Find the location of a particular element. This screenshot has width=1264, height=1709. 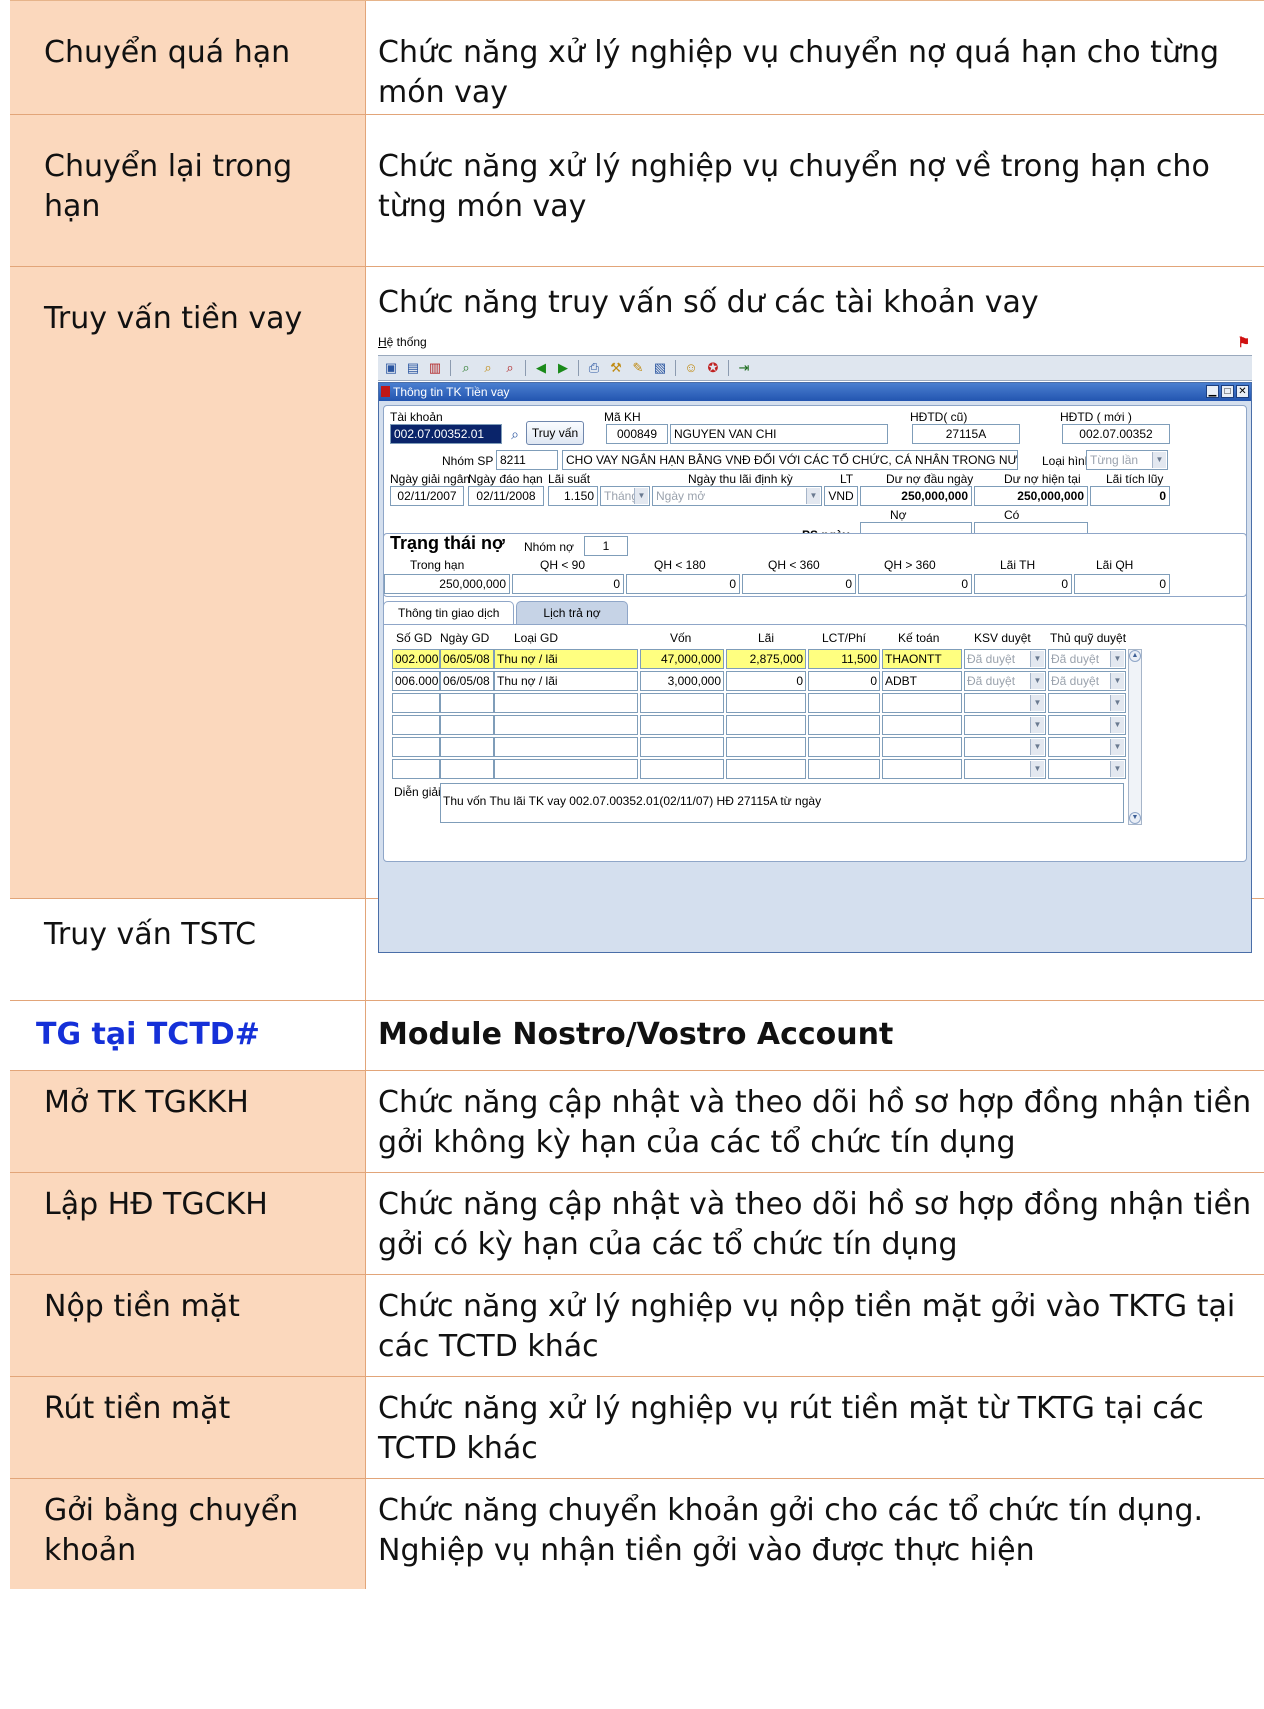

product-group-field: 8211 is located at coordinates (527, 460).